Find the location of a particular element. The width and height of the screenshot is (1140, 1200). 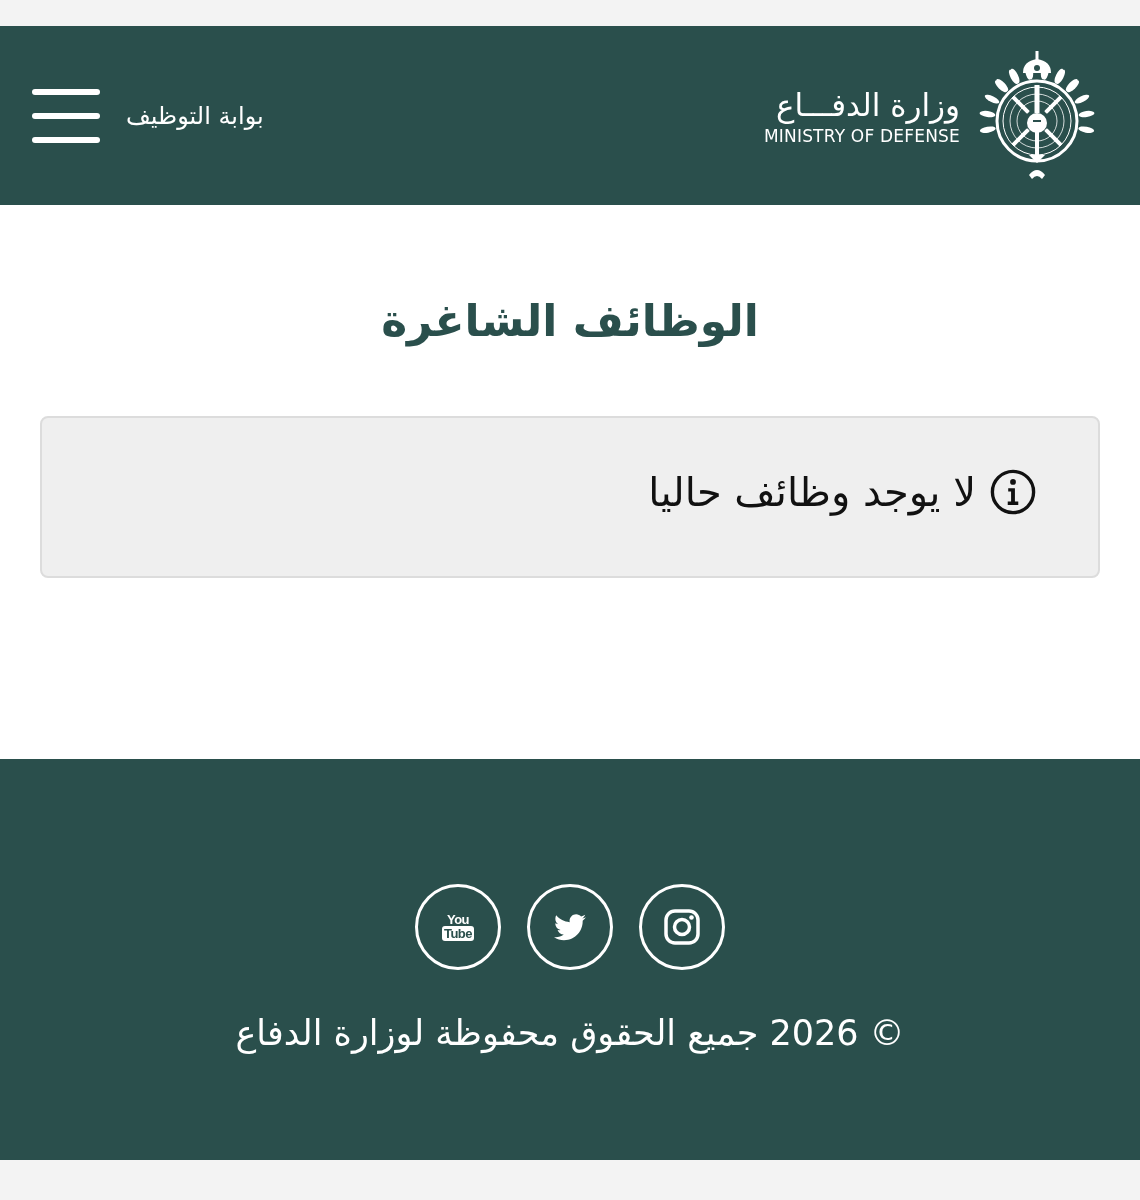

logo-tile: Tube is located at coordinates (458, 933).